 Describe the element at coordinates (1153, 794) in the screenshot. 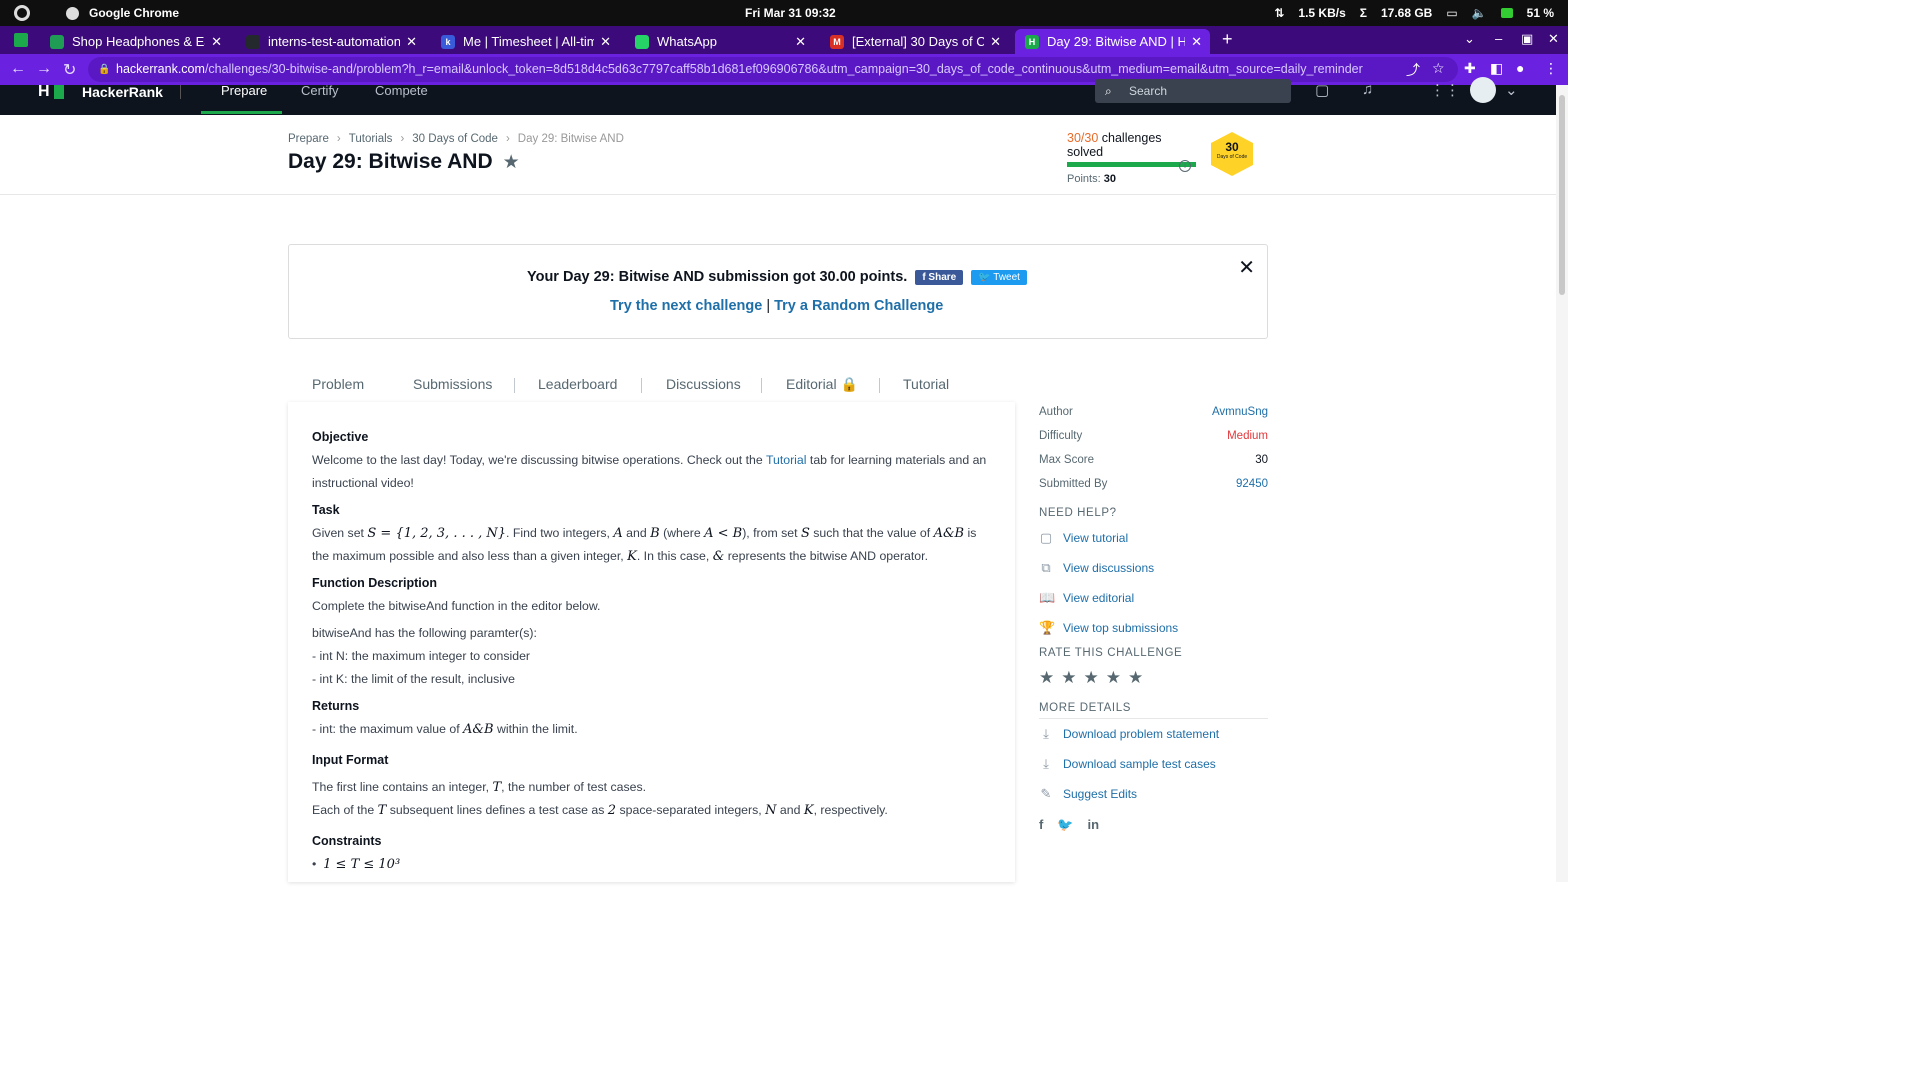

I see `suggest-edits-link: ✎ Suggest Edits` at that location.